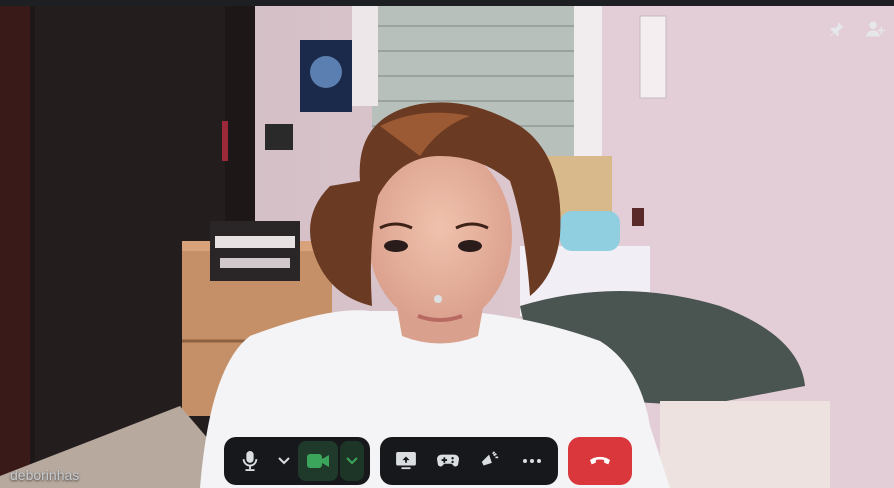 The height and width of the screenshot is (488, 894). Describe the element at coordinates (836, 29) in the screenshot. I see `pin-icon` at that location.